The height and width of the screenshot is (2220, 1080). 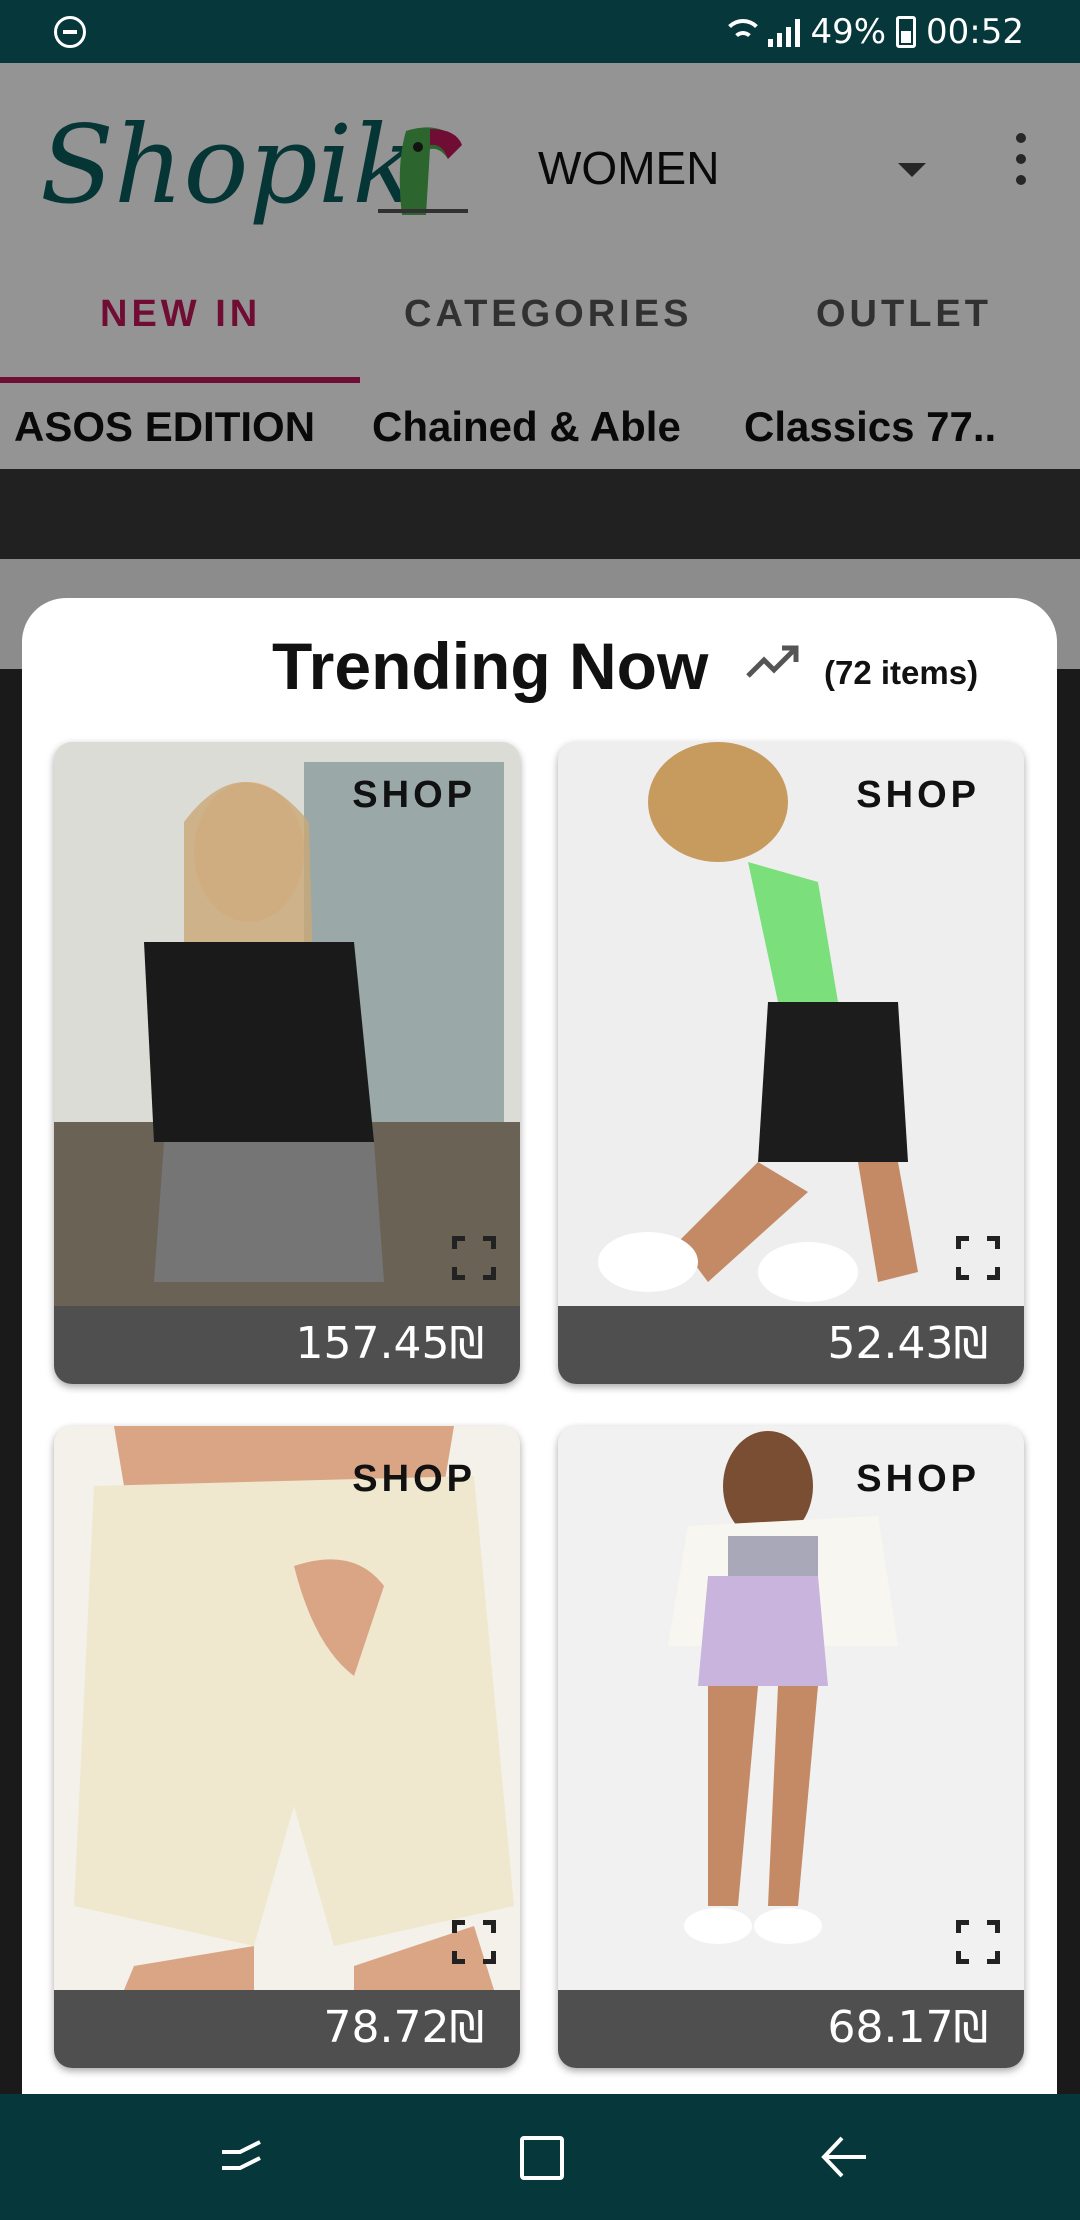 What do you see at coordinates (906, 32) in the screenshot?
I see `battery-icon` at bounding box center [906, 32].